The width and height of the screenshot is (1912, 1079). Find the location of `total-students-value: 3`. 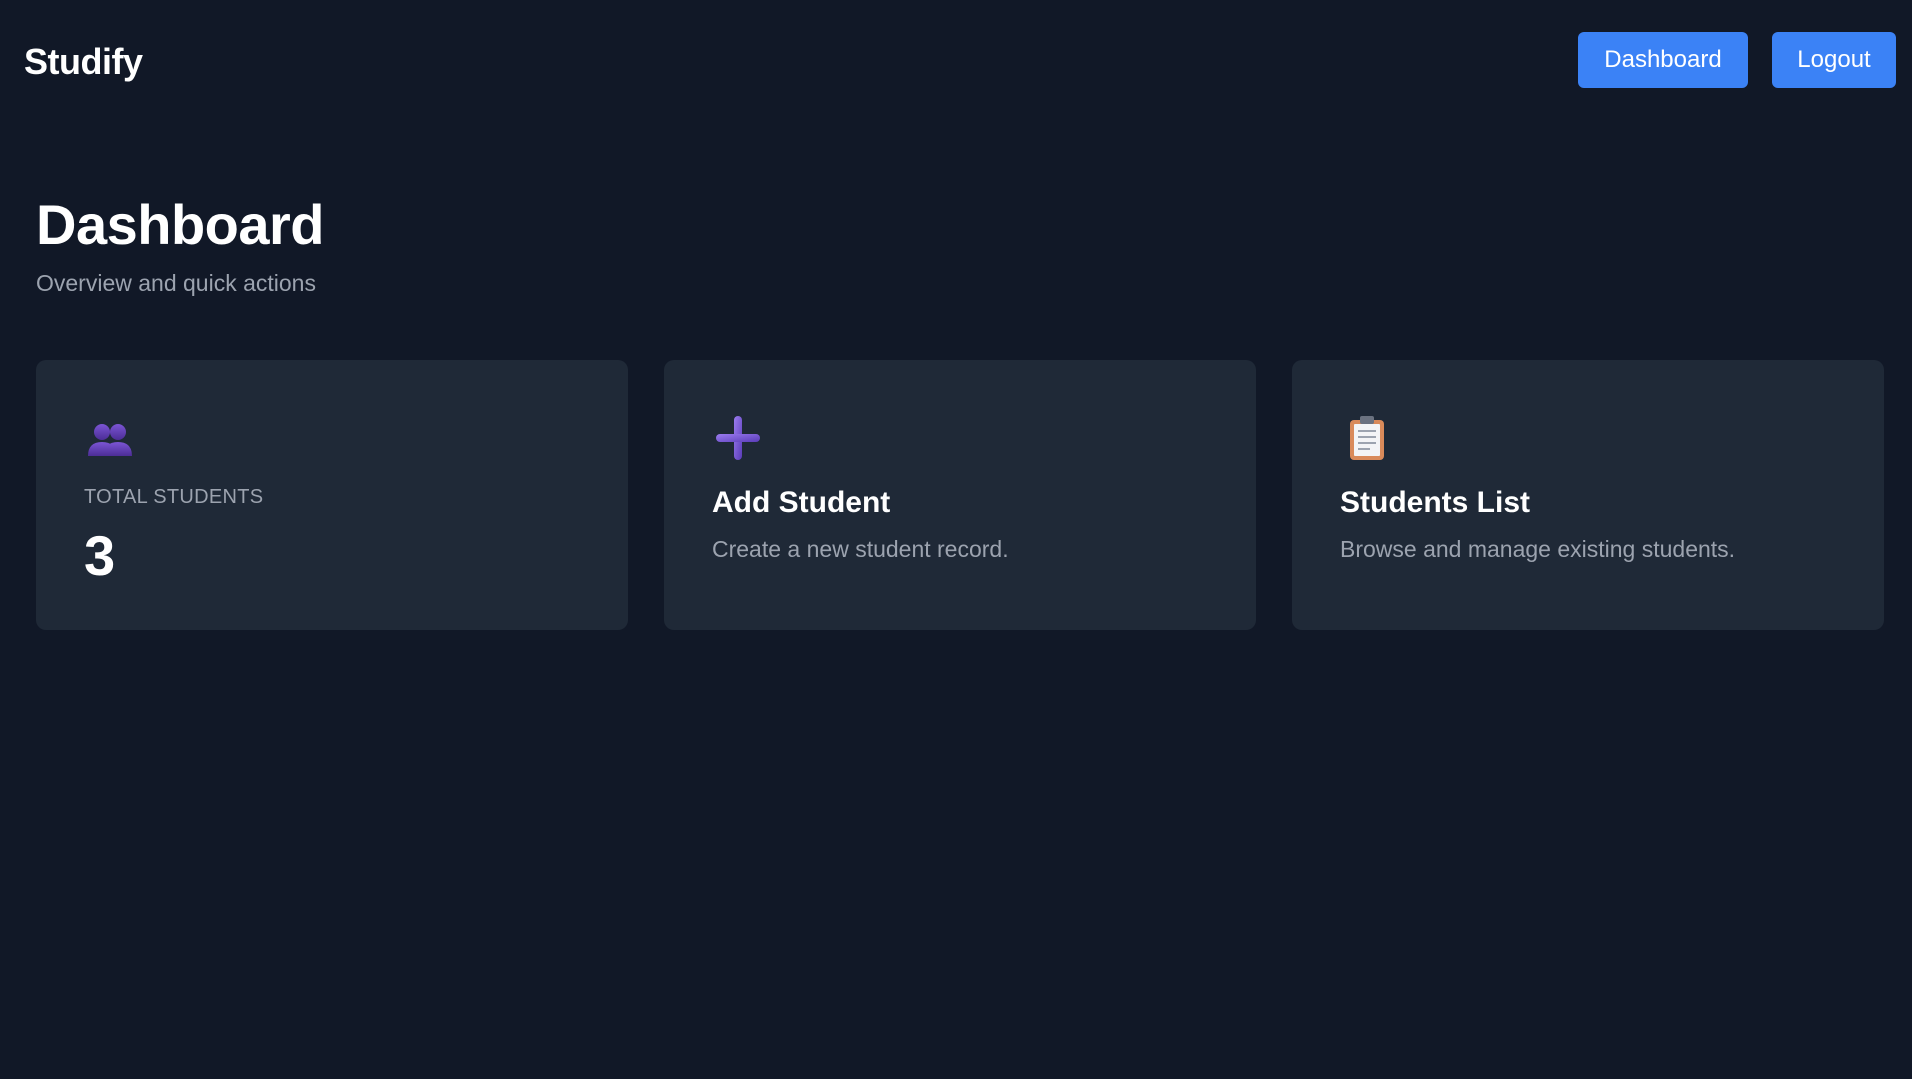

total-students-value: 3 is located at coordinates (100, 555).